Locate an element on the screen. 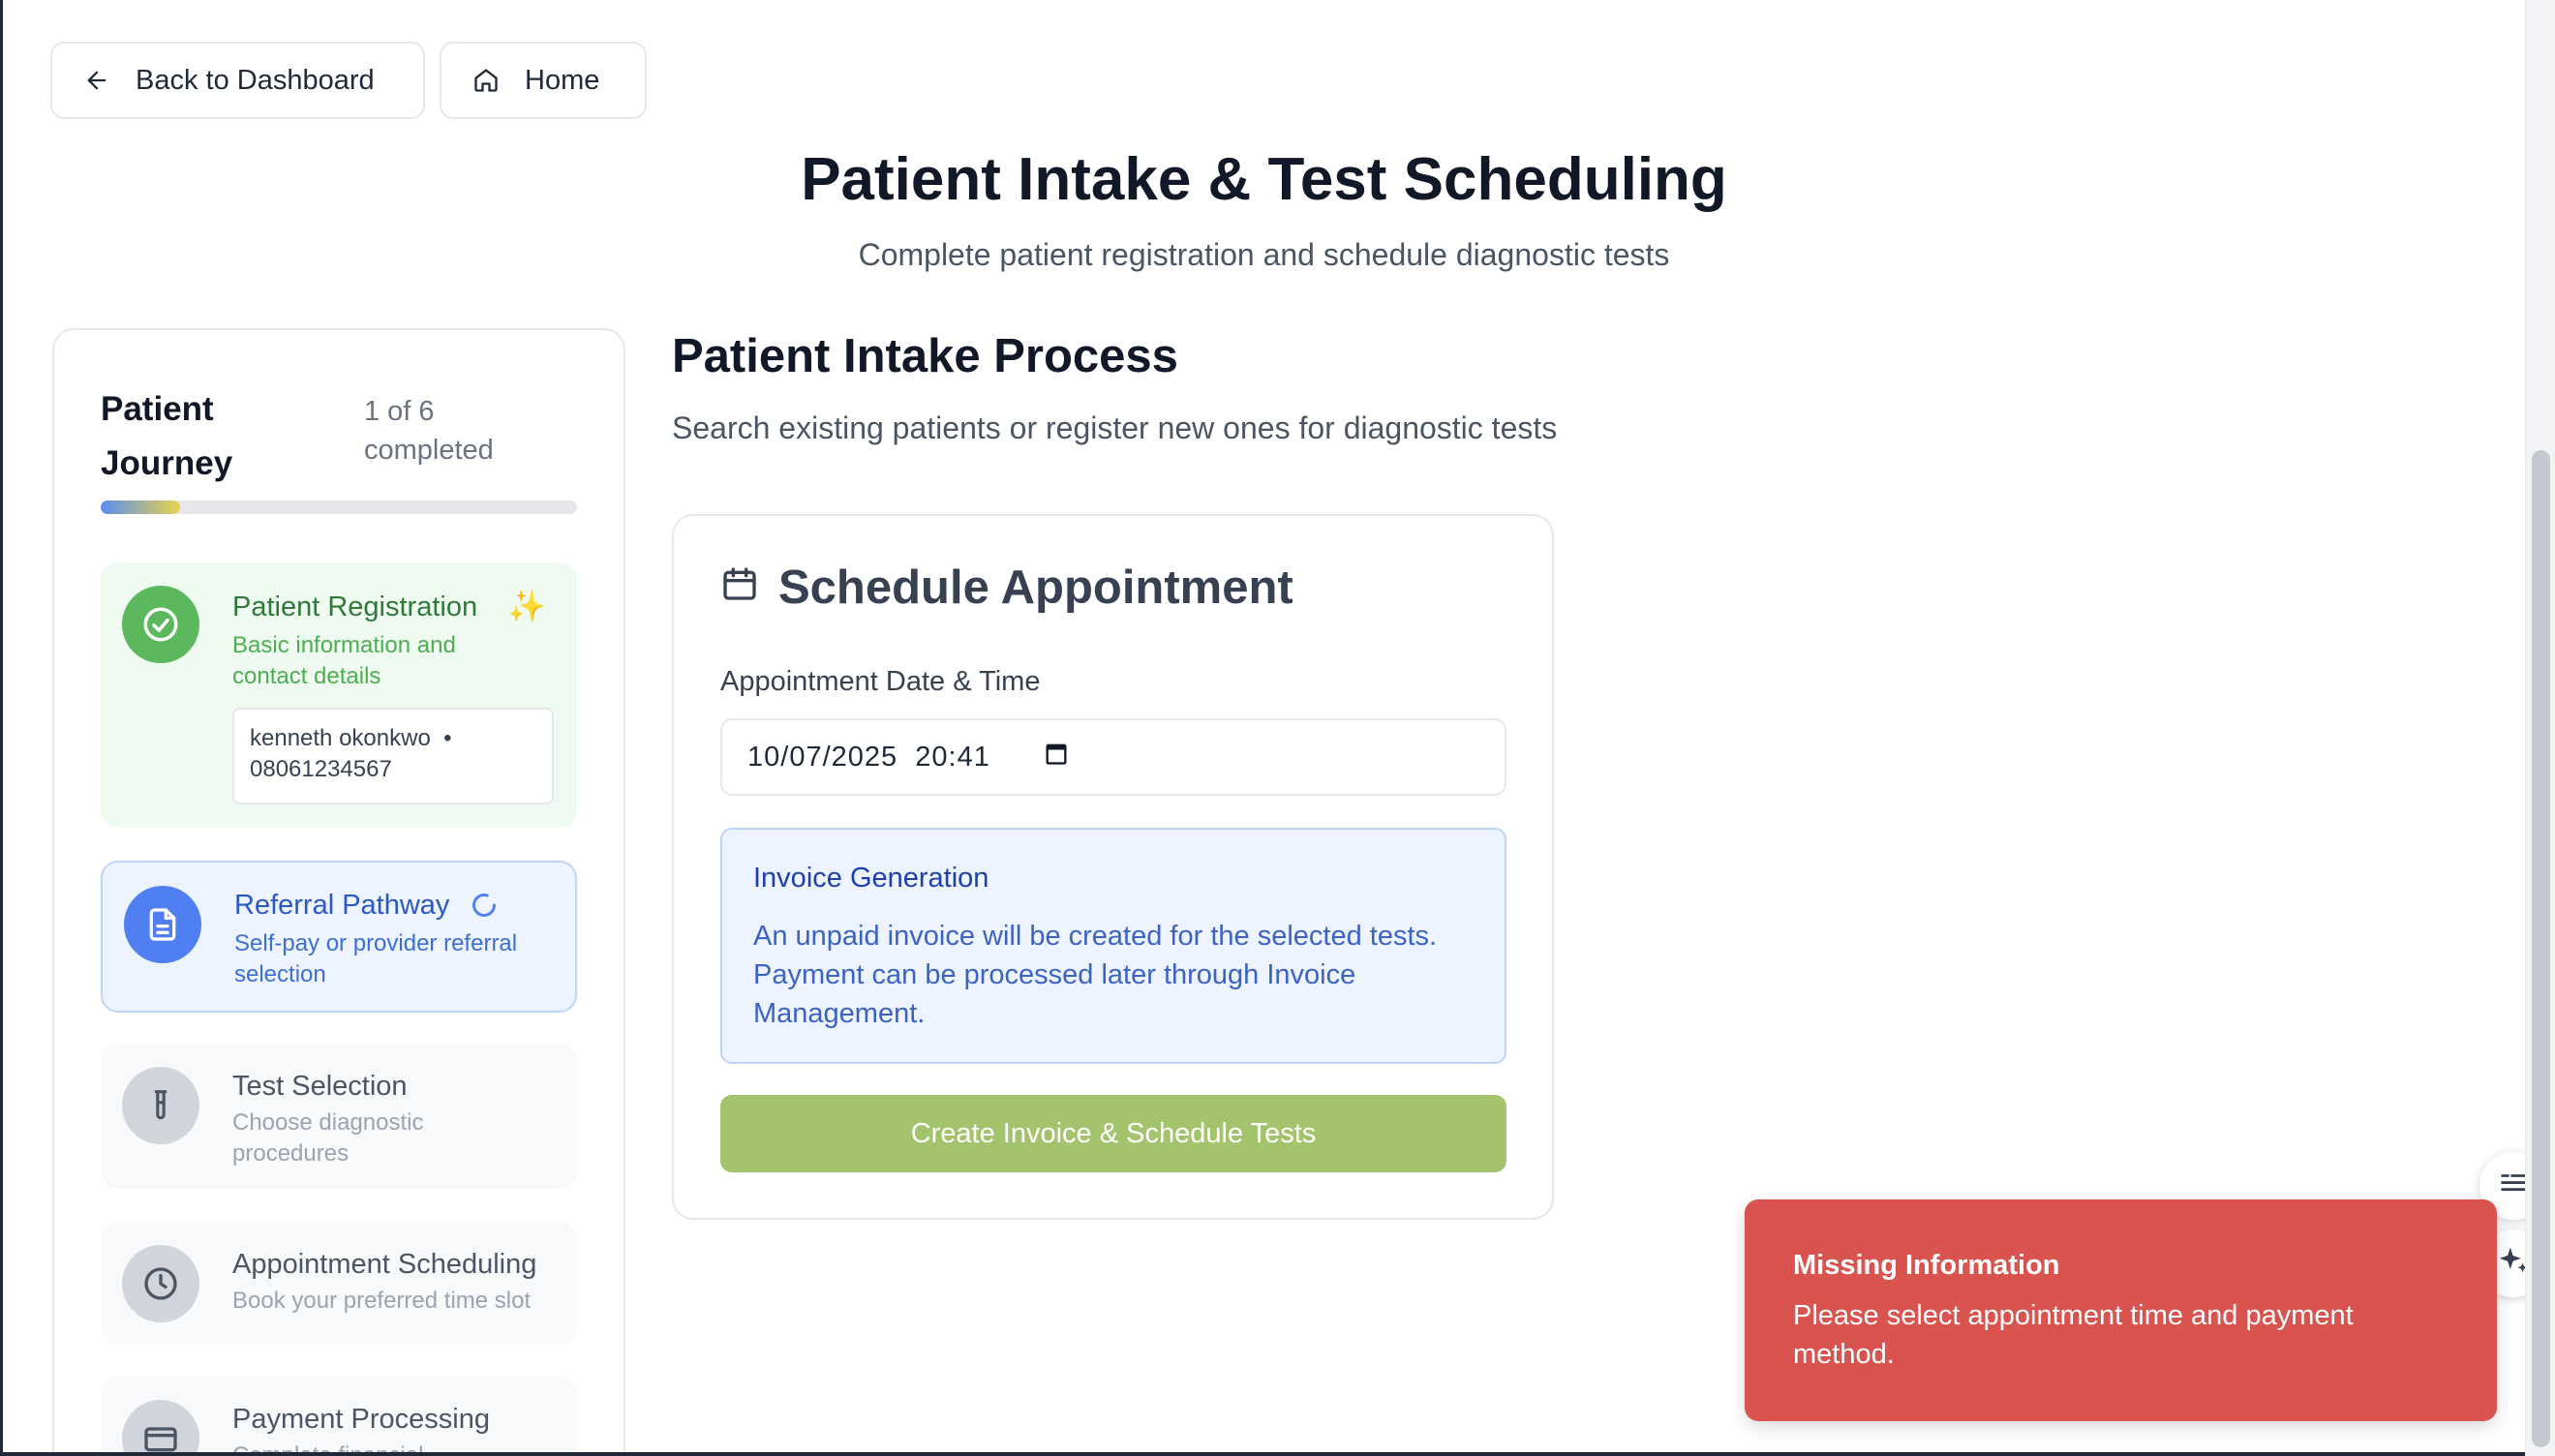 The image size is (2555, 1456). patient-name: kenneth okonkwo is located at coordinates (340, 738).